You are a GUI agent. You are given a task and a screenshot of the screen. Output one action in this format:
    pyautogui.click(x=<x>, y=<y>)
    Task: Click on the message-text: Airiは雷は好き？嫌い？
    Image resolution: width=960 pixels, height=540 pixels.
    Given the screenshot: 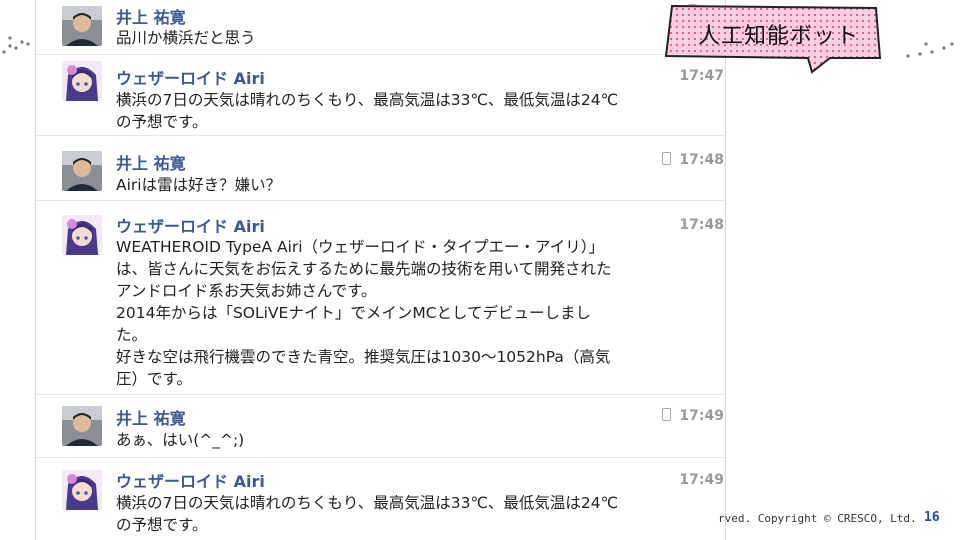 What is the action you would take?
    pyautogui.click(x=388, y=185)
    